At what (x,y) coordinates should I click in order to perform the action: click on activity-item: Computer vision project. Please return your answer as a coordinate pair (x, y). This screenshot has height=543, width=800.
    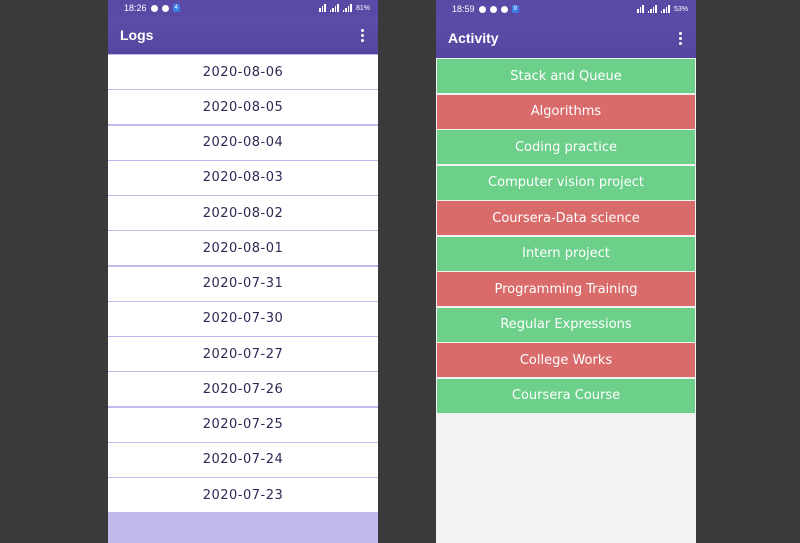
    Looking at the image, I should click on (566, 182).